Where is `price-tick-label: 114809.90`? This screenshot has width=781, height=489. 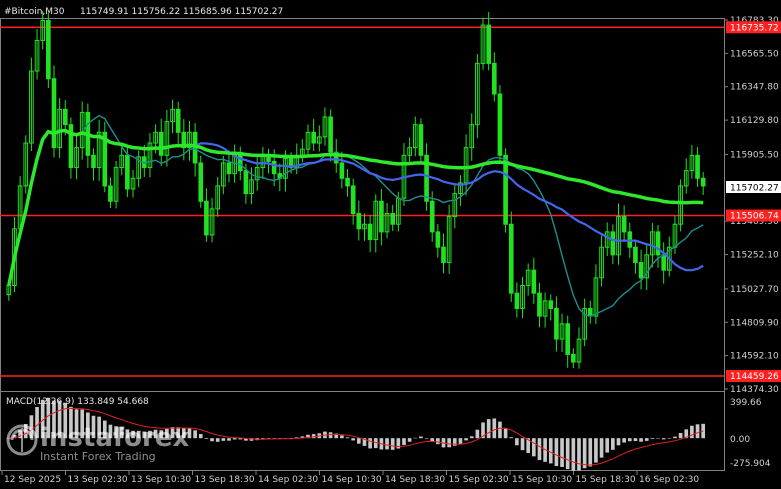
price-tick-label: 114809.90 is located at coordinates (754, 323).